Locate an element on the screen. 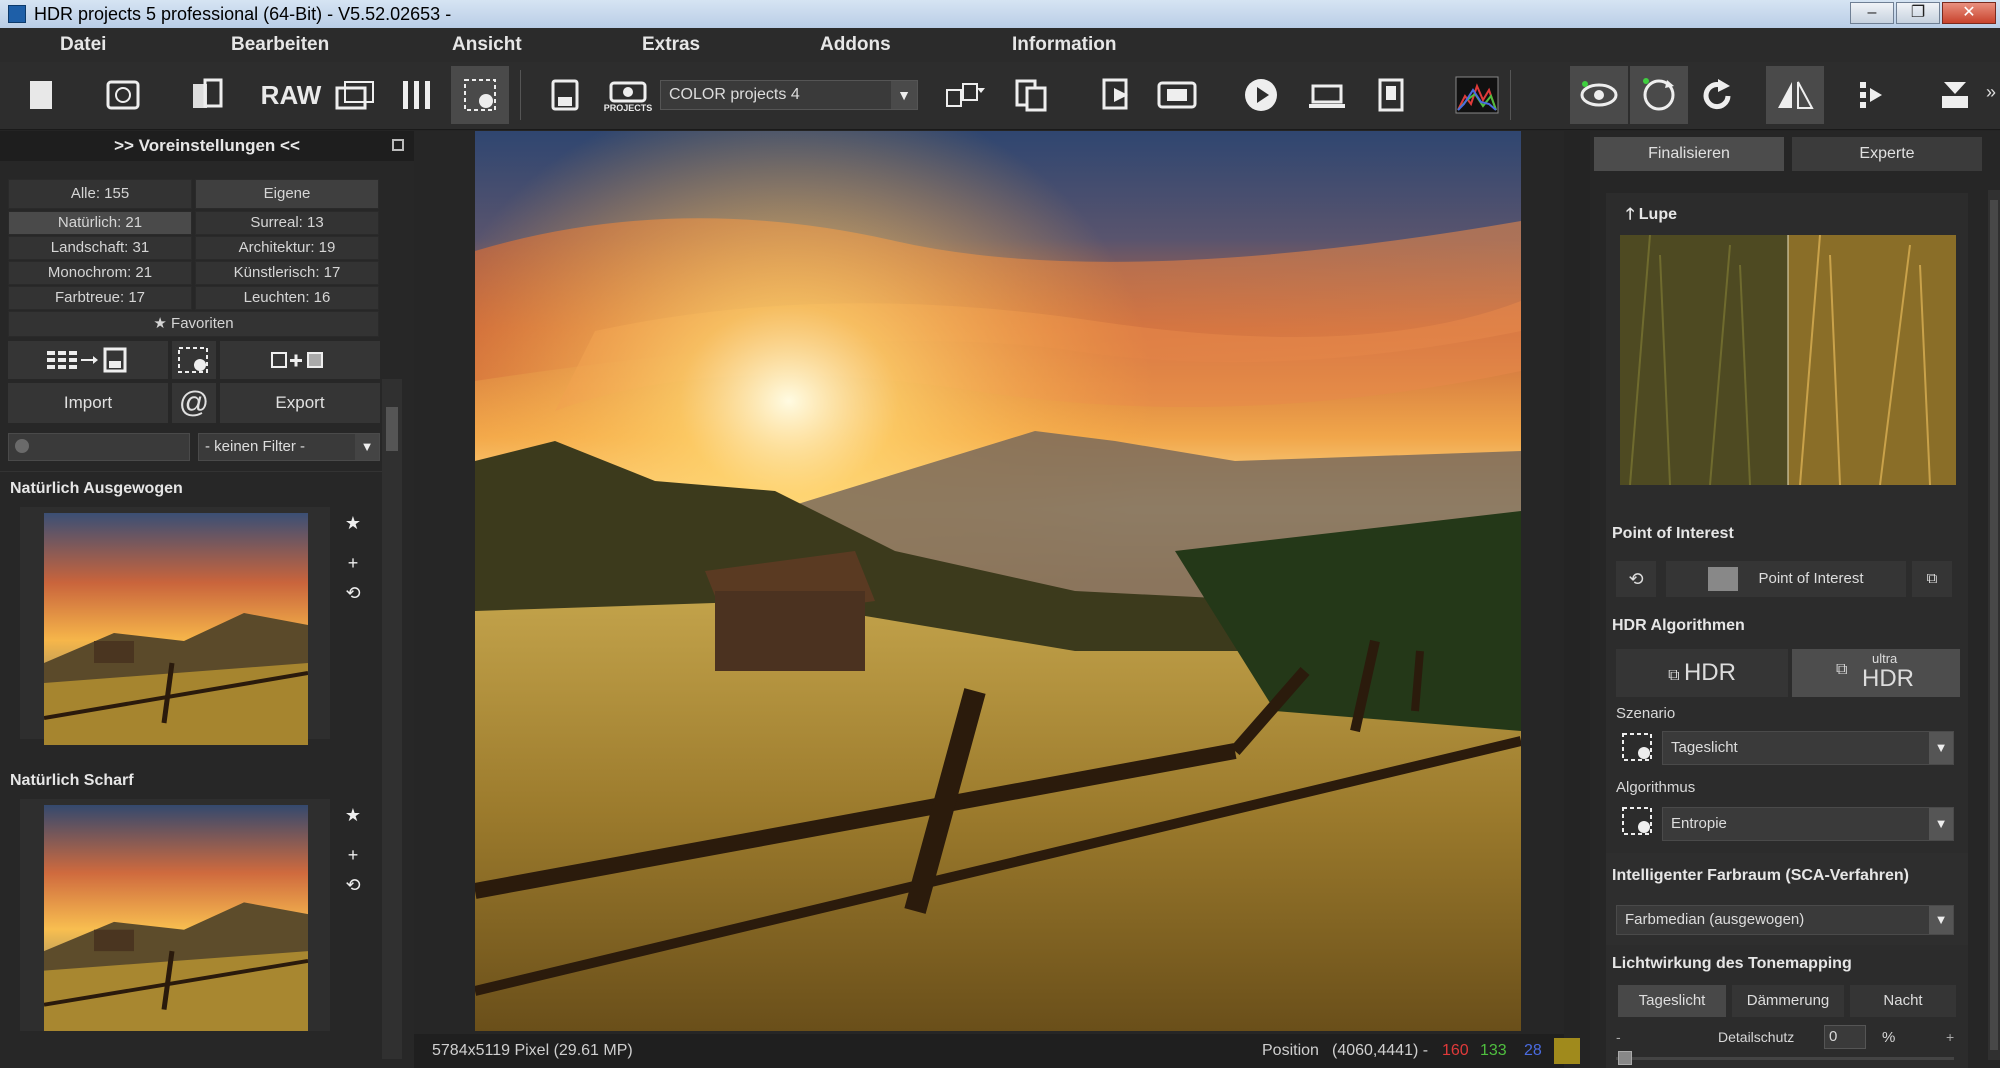  grid-gear-icon is located at coordinates (480, 95).